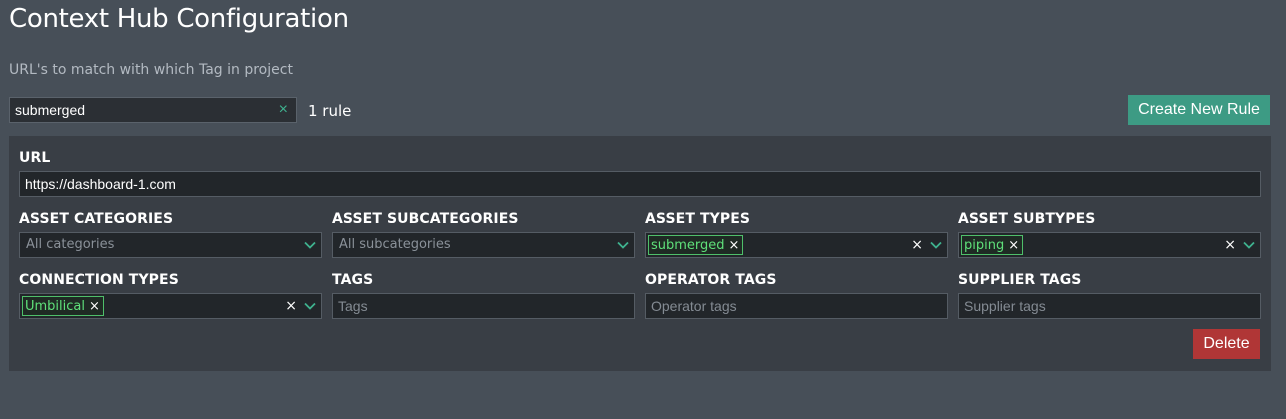 This screenshot has width=1286, height=419. I want to click on connection-types-label: CONNECTION TYPES, so click(99, 280).